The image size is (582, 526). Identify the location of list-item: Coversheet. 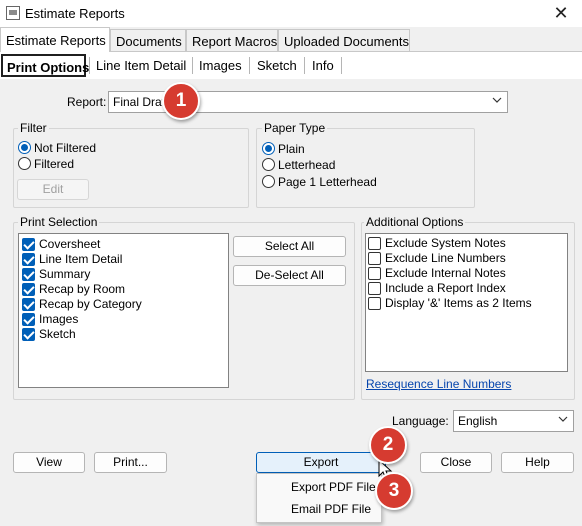
(70, 244).